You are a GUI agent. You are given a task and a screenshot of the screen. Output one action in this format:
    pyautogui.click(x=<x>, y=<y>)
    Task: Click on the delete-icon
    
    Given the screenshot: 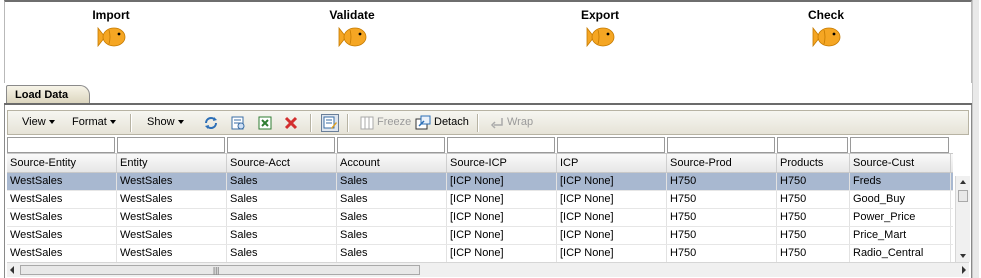 What is the action you would take?
    pyautogui.click(x=291, y=123)
    